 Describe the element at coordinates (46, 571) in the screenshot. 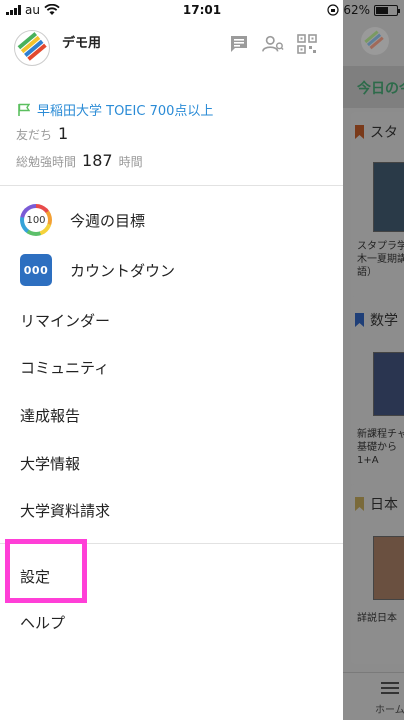

I see `settings-highlight-box` at that location.